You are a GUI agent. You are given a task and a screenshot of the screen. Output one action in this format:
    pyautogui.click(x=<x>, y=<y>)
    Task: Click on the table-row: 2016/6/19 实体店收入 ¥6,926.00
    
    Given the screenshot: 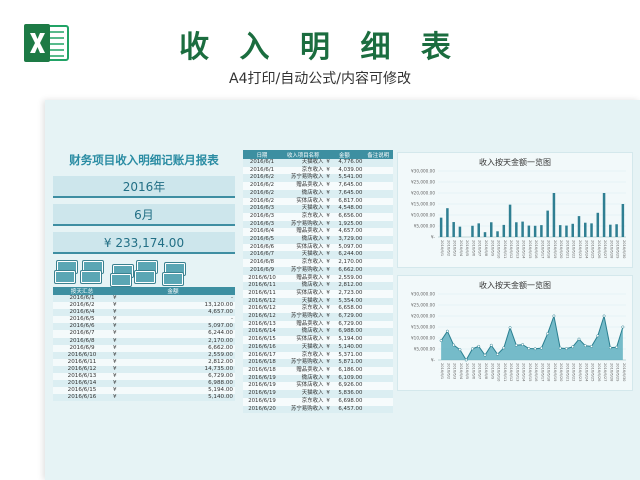 What is the action you would take?
    pyautogui.click(x=318, y=386)
    